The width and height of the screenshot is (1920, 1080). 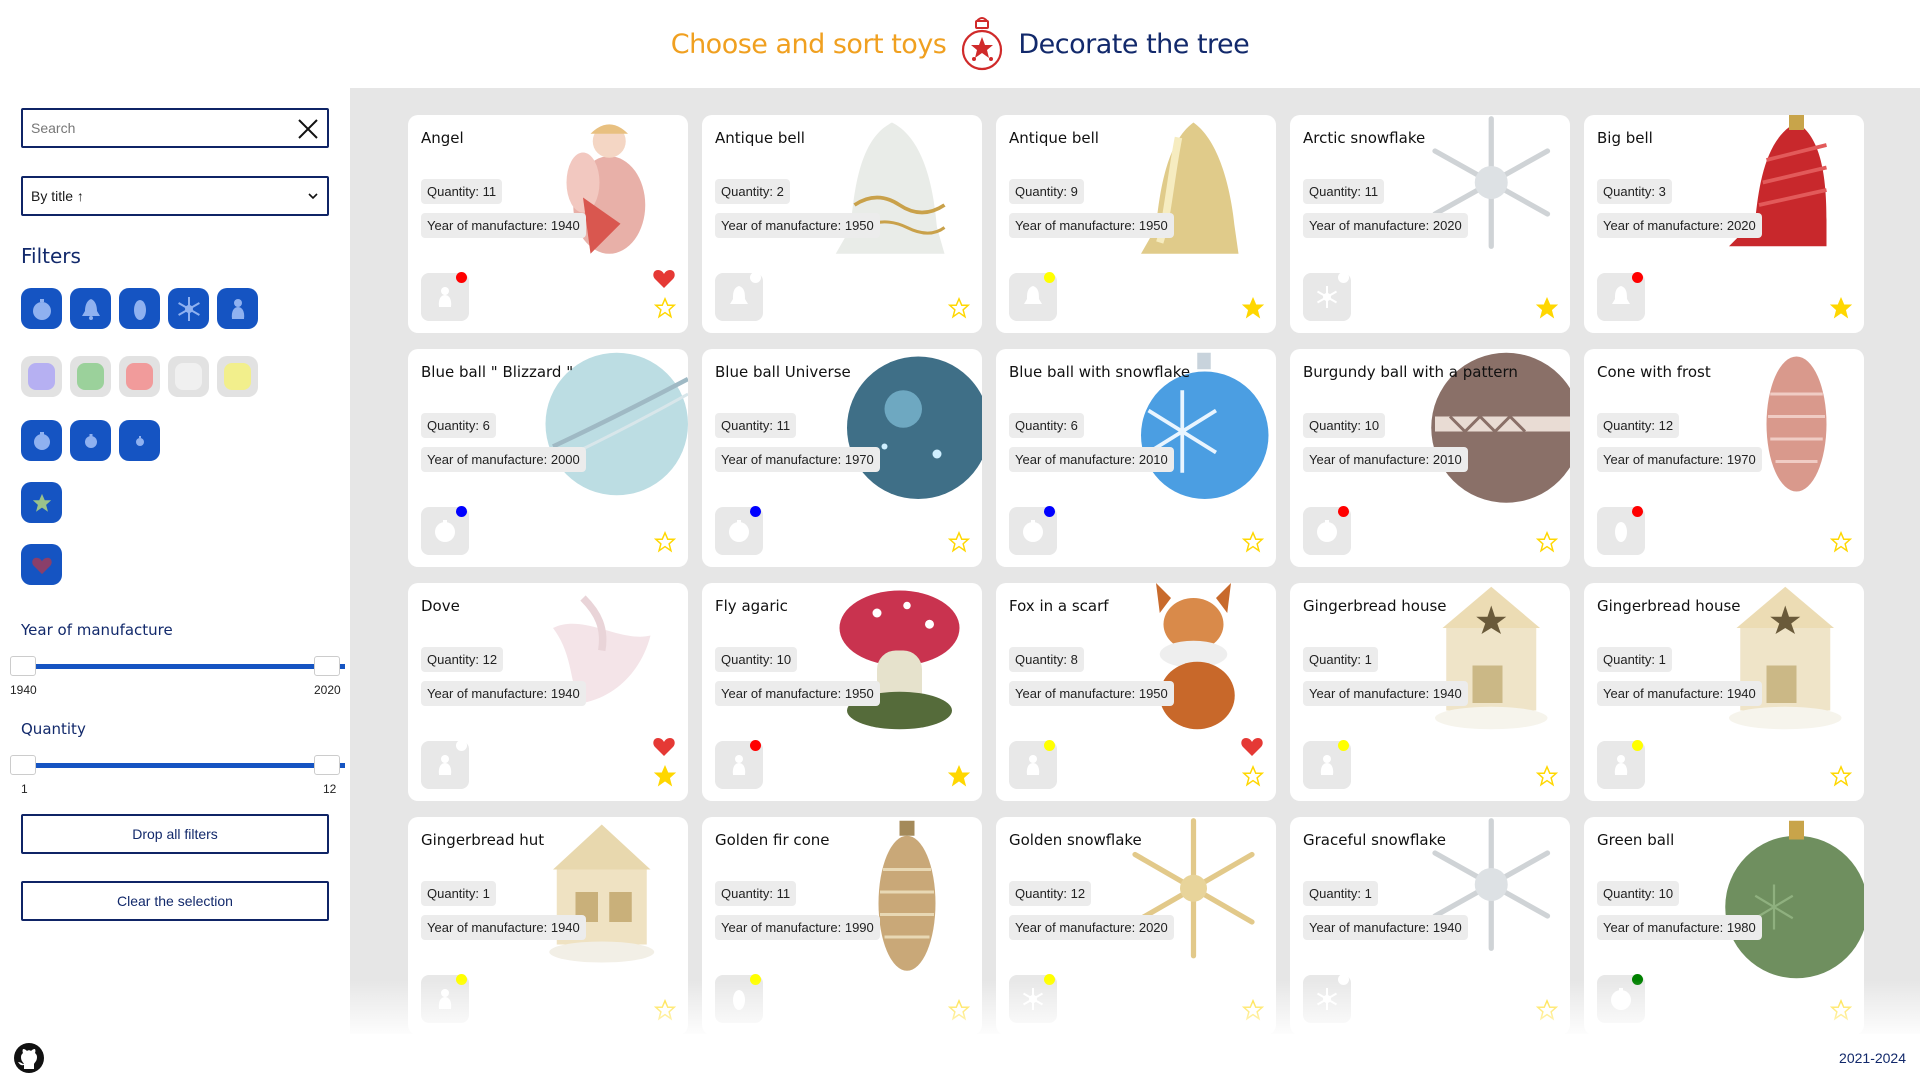 What do you see at coordinates (90, 376) in the screenshot?
I see `filter-color-green` at bounding box center [90, 376].